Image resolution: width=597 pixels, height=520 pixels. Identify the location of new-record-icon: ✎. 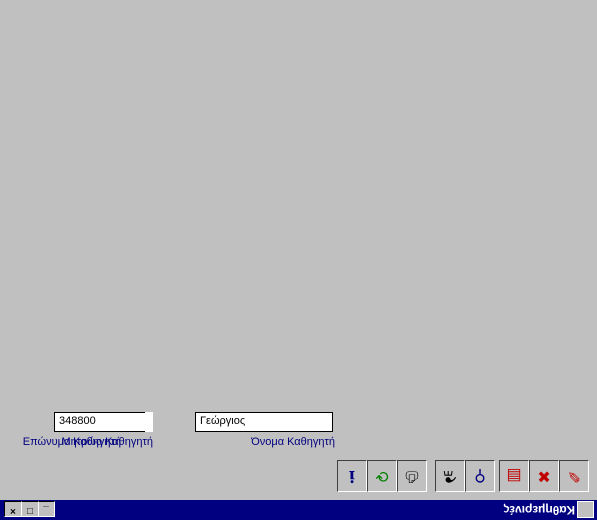
(574, 475).